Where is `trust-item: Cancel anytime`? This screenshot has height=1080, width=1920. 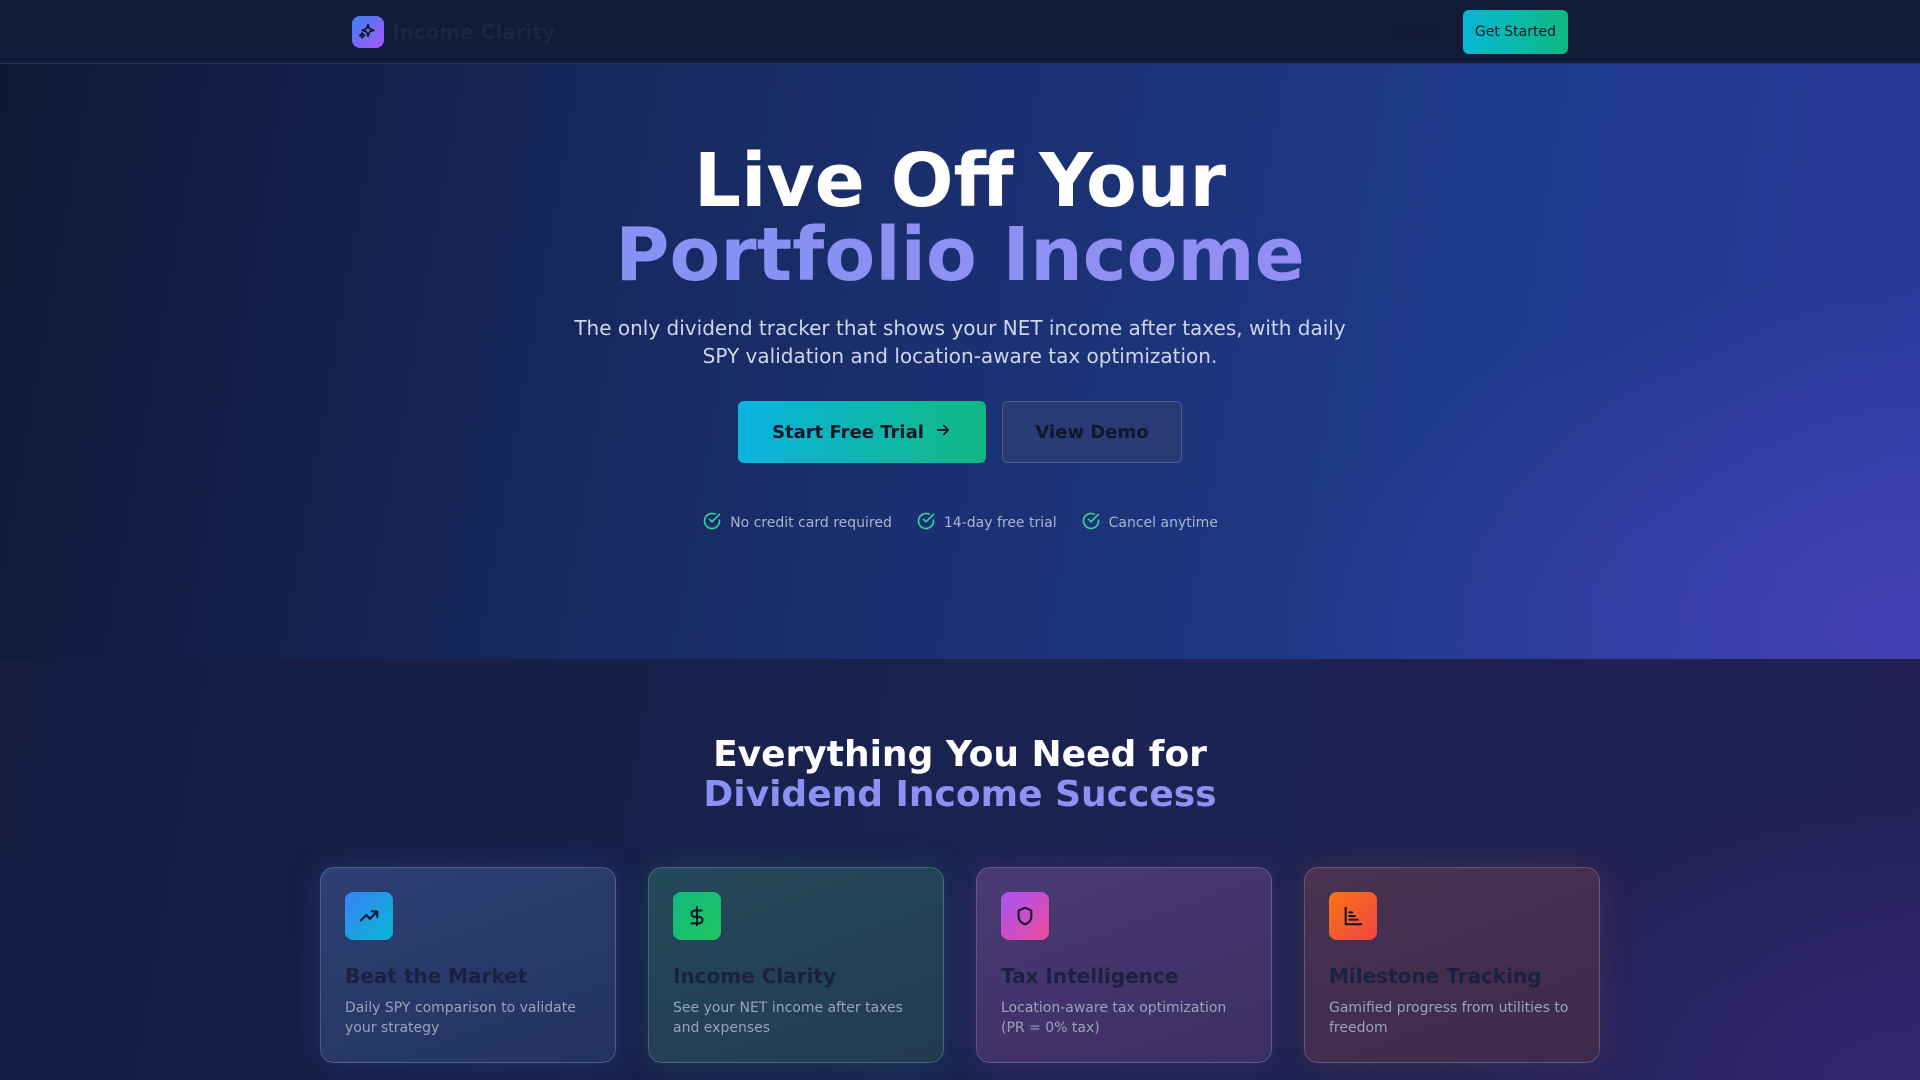 trust-item: Cancel anytime is located at coordinates (1149, 523).